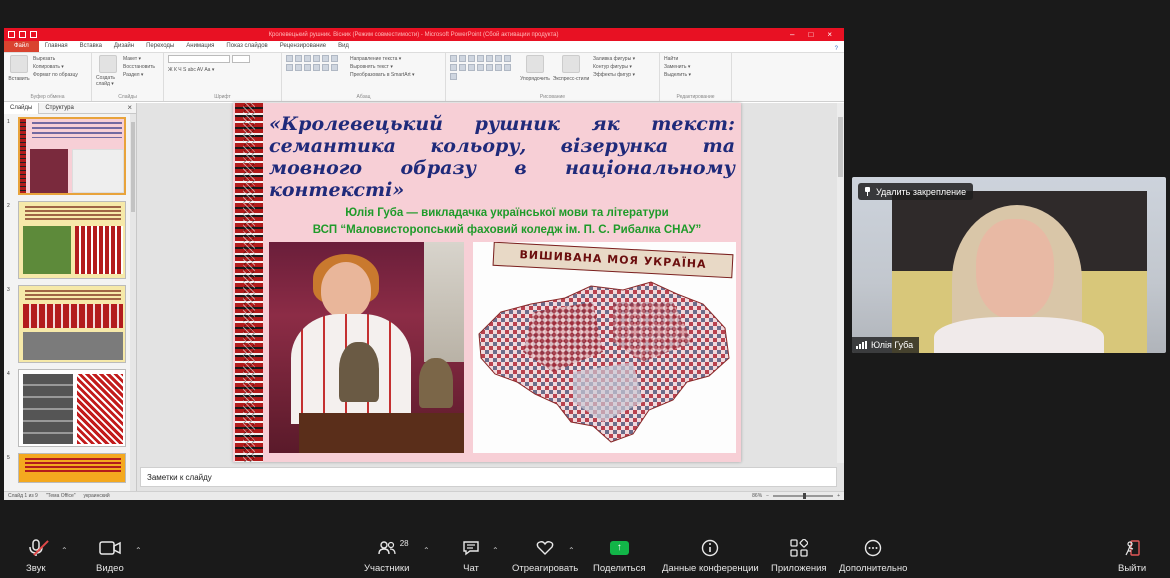 This screenshot has width=1170, height=578. What do you see at coordinates (19, 64) in the screenshot?
I see `paste-icon` at bounding box center [19, 64].